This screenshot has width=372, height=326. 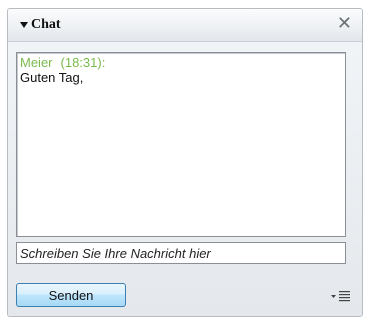 I want to click on send-button: Senden, so click(x=71, y=295).